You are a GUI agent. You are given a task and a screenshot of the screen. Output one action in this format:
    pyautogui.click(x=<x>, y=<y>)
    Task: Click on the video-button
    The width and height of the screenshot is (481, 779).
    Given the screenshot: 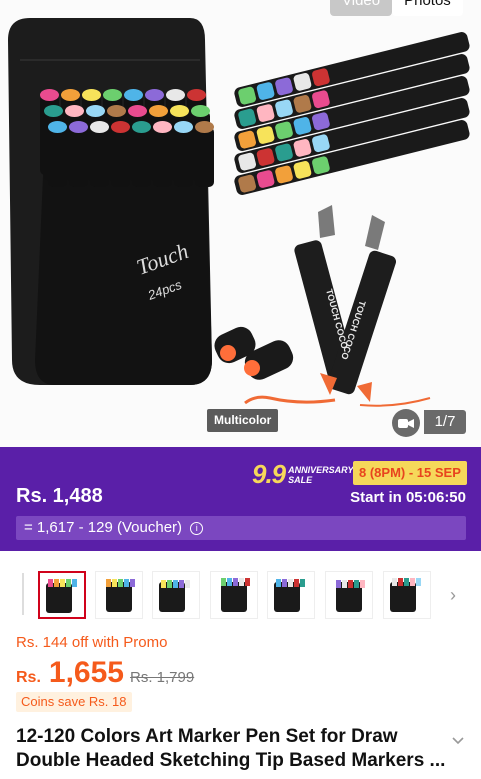 What is the action you would take?
    pyautogui.click(x=406, y=423)
    